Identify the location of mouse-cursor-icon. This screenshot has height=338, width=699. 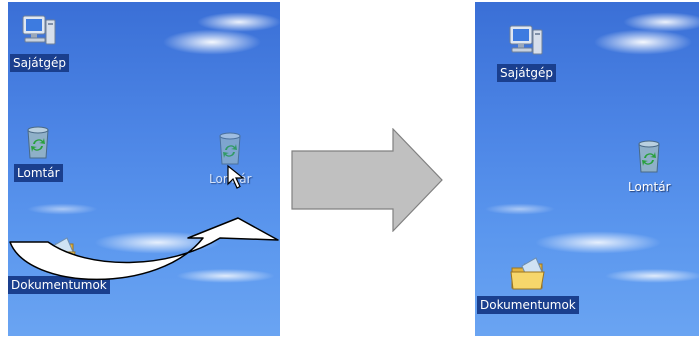
(236, 176).